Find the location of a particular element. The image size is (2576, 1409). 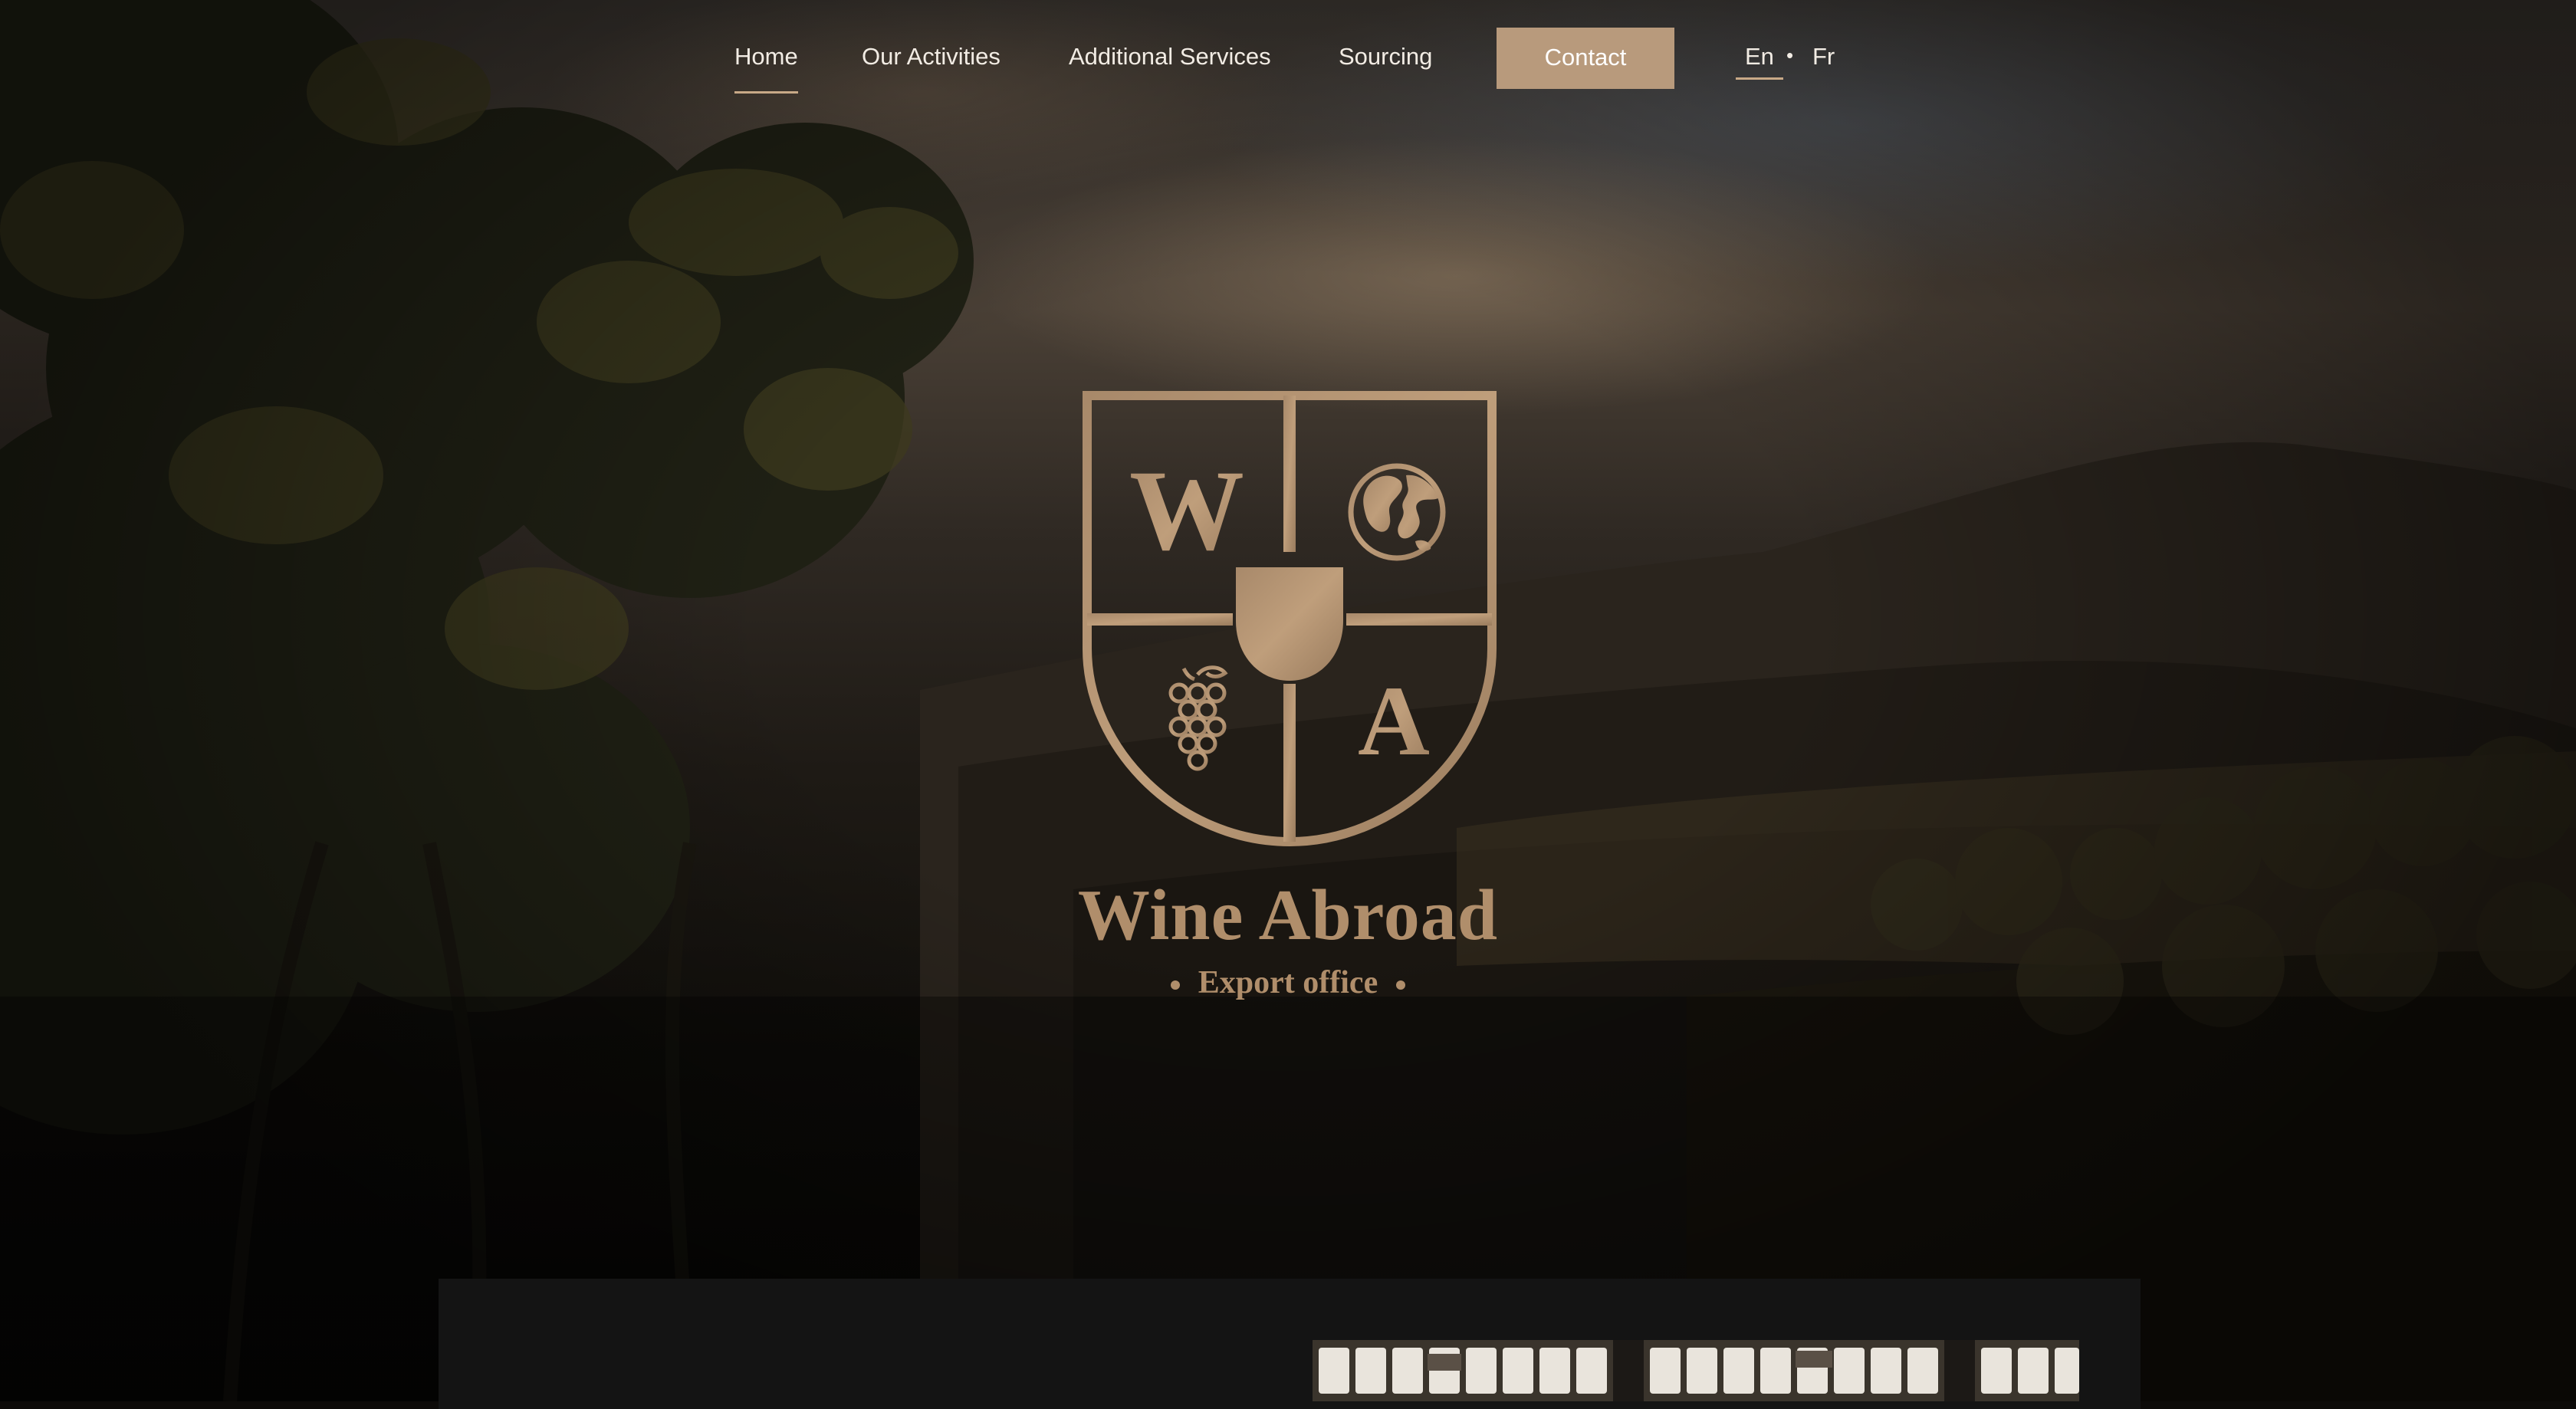

wine-glass-icon is located at coordinates (1290, 624).